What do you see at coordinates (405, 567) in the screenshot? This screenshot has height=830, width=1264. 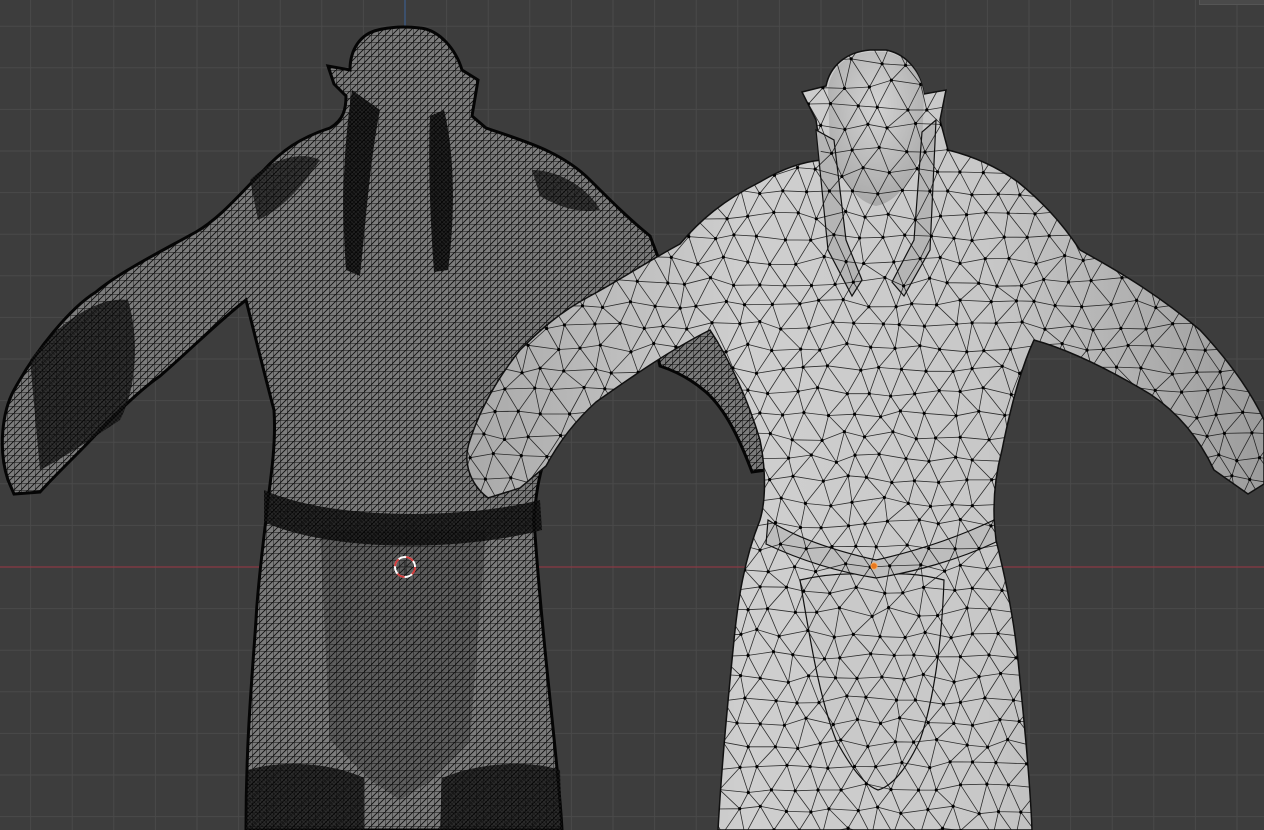 I see `3d-cursor` at bounding box center [405, 567].